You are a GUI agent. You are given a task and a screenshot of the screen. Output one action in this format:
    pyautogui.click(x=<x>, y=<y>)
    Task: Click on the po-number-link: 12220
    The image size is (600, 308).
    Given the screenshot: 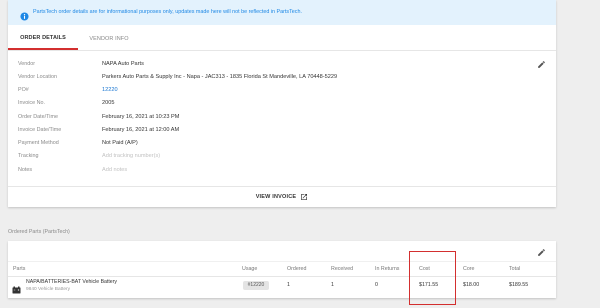 What is the action you would take?
    pyautogui.click(x=110, y=90)
    